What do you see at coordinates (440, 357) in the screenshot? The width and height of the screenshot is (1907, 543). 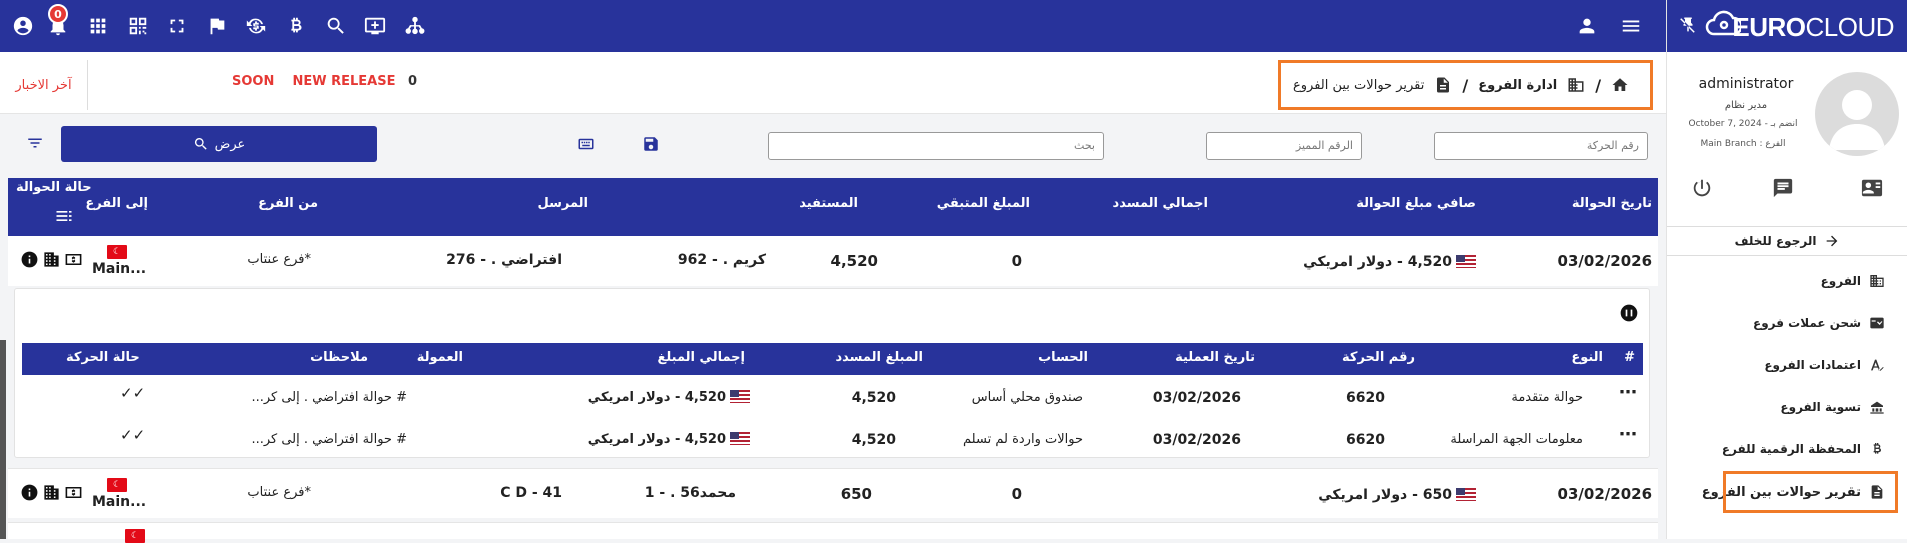 I see `col-commission: العمولة` at bounding box center [440, 357].